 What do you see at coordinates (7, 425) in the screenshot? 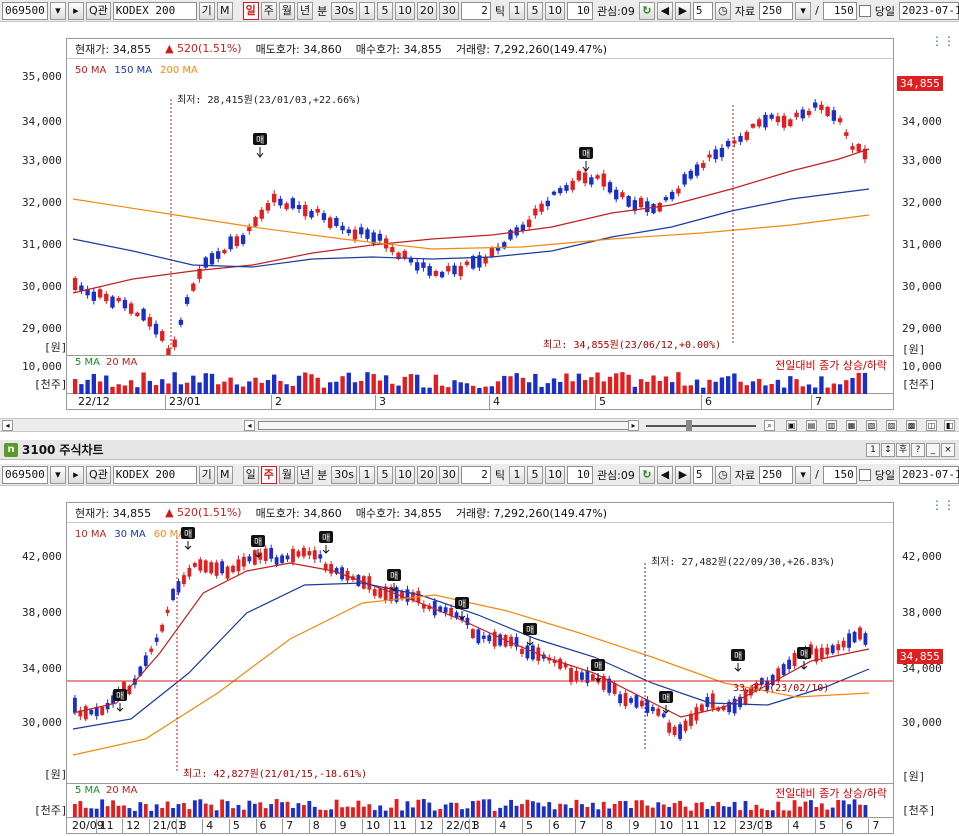
I see `scroll-left-icon: ◂` at bounding box center [7, 425].